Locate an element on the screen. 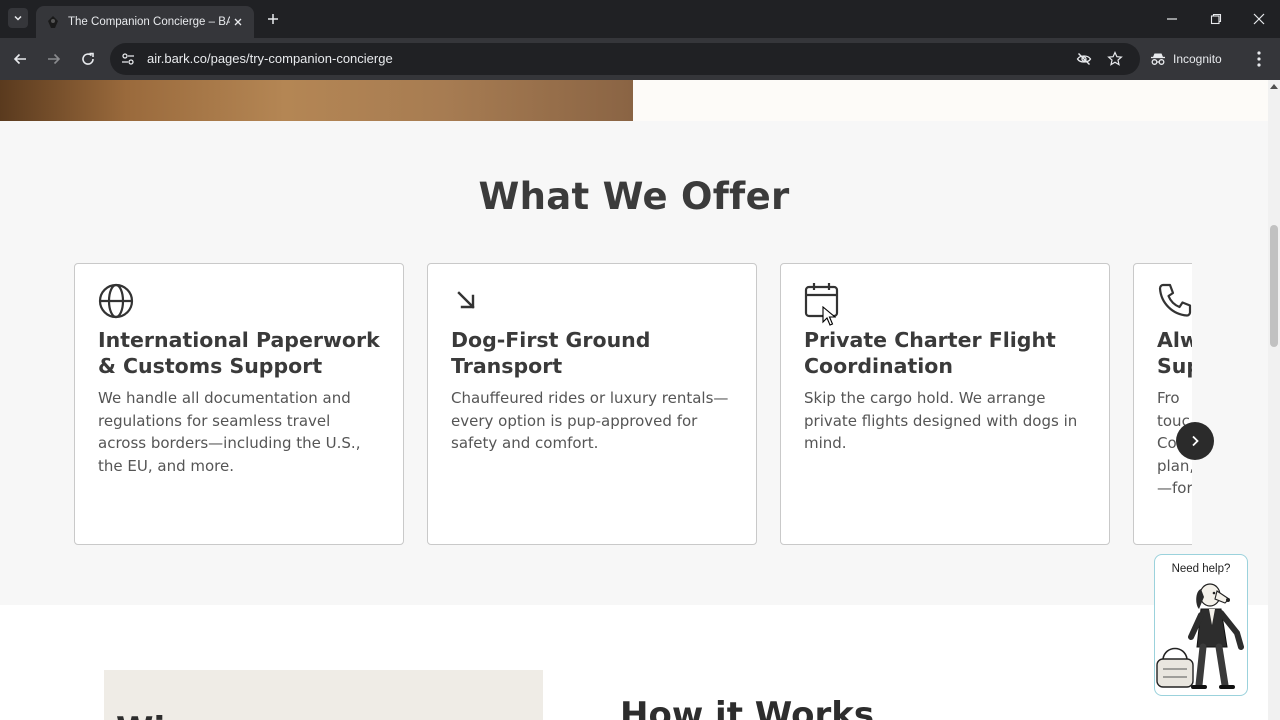  minimize-button is located at coordinates (1172, 19).